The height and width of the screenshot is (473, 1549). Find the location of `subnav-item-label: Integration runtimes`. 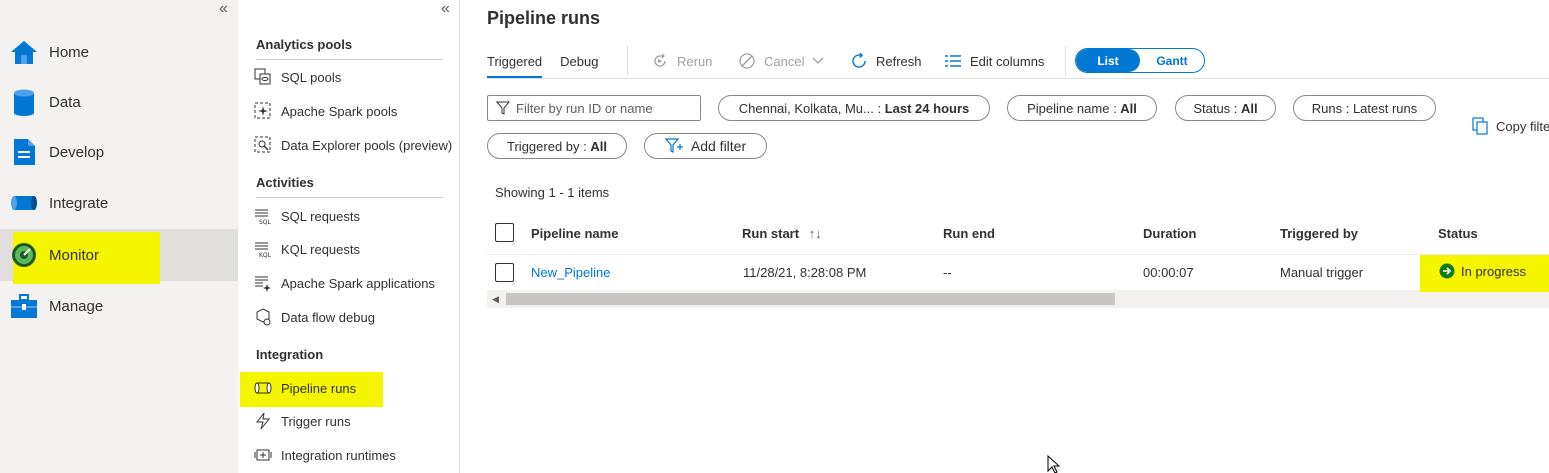

subnav-item-label: Integration runtimes is located at coordinates (338, 455).